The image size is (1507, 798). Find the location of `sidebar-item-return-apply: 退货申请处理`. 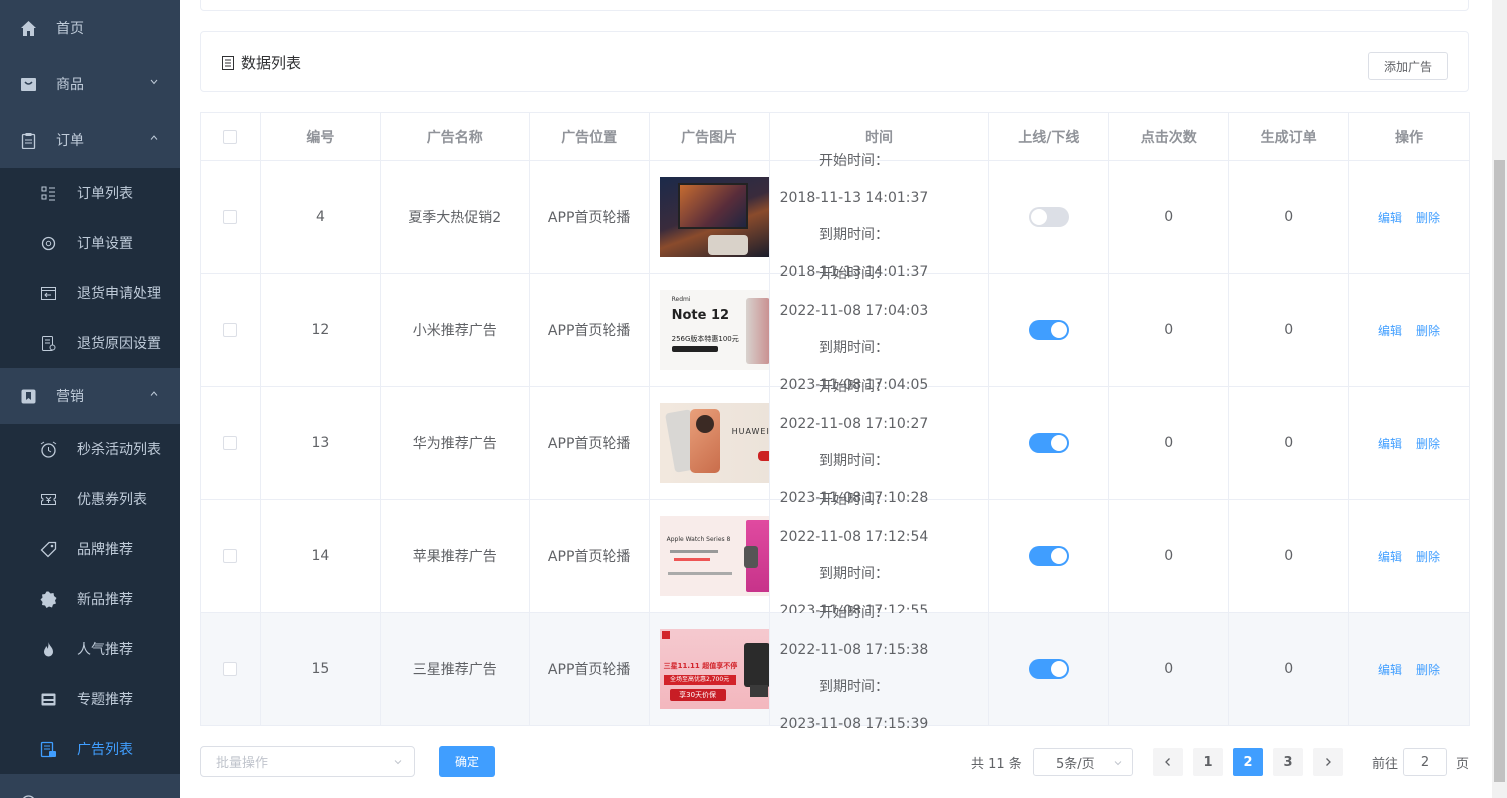

sidebar-item-return-apply: 退货申请处理 is located at coordinates (90, 293).